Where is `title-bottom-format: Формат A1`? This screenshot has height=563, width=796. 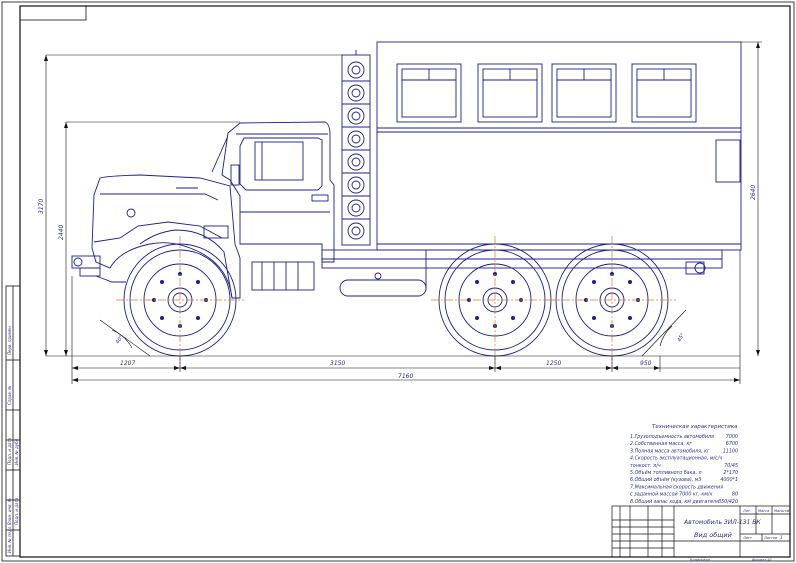
title-bottom-format: Формат A1 is located at coordinates (762, 560).